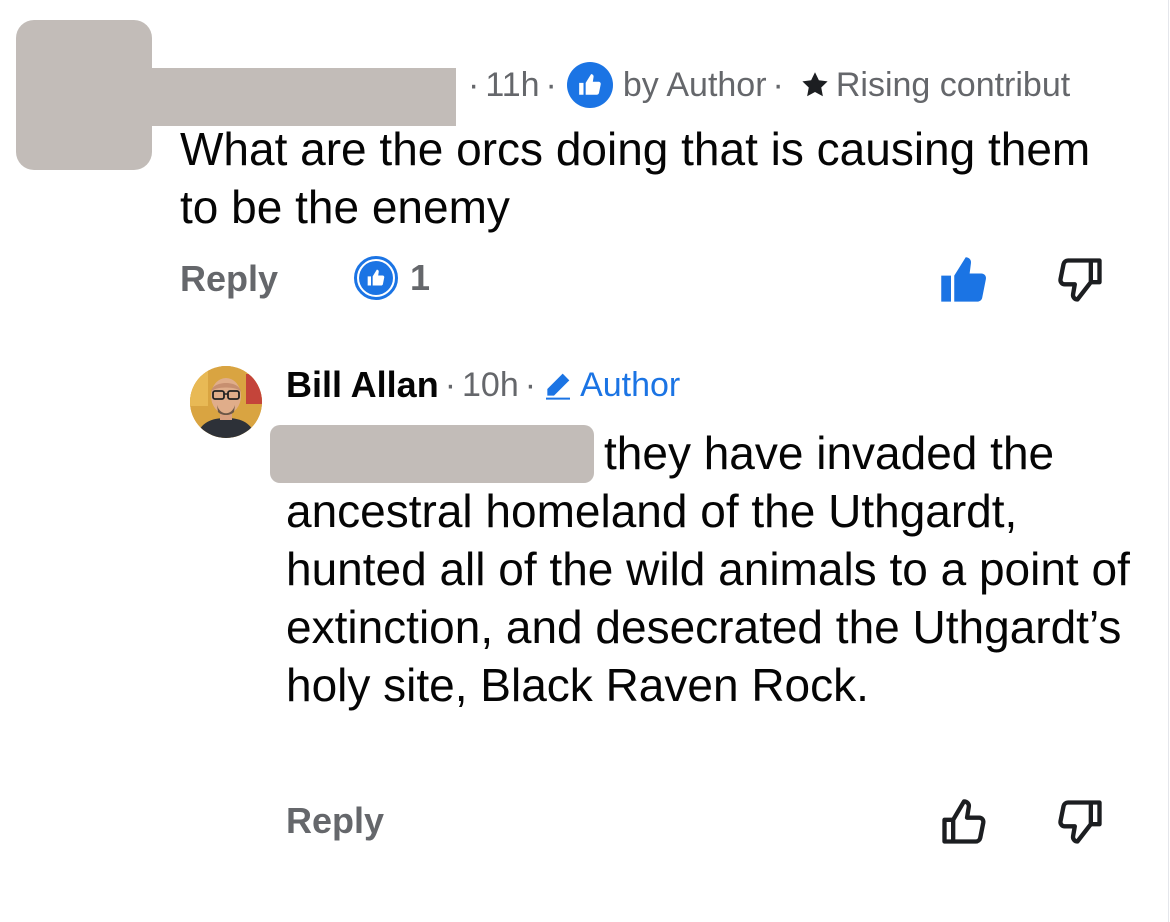 The image size is (1170, 922). I want to click on comment-time: 10h, so click(490, 384).